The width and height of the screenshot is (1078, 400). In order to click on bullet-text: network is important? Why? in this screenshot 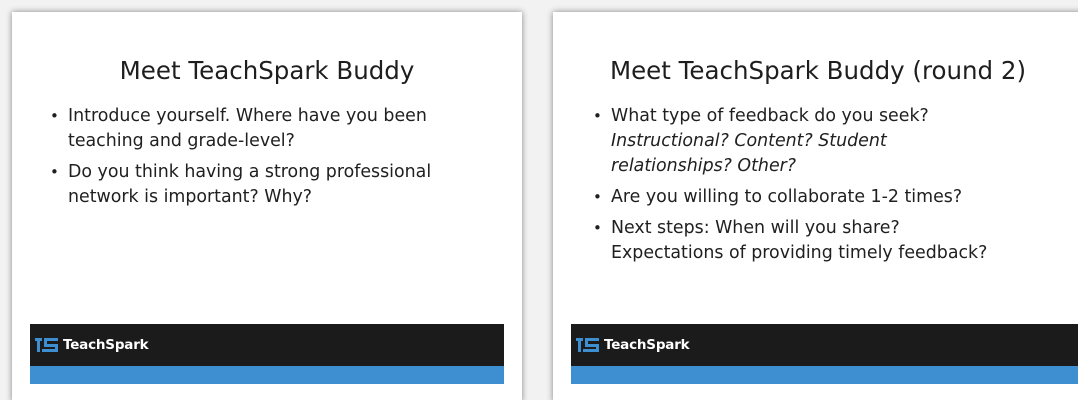, I will do `click(190, 197)`.